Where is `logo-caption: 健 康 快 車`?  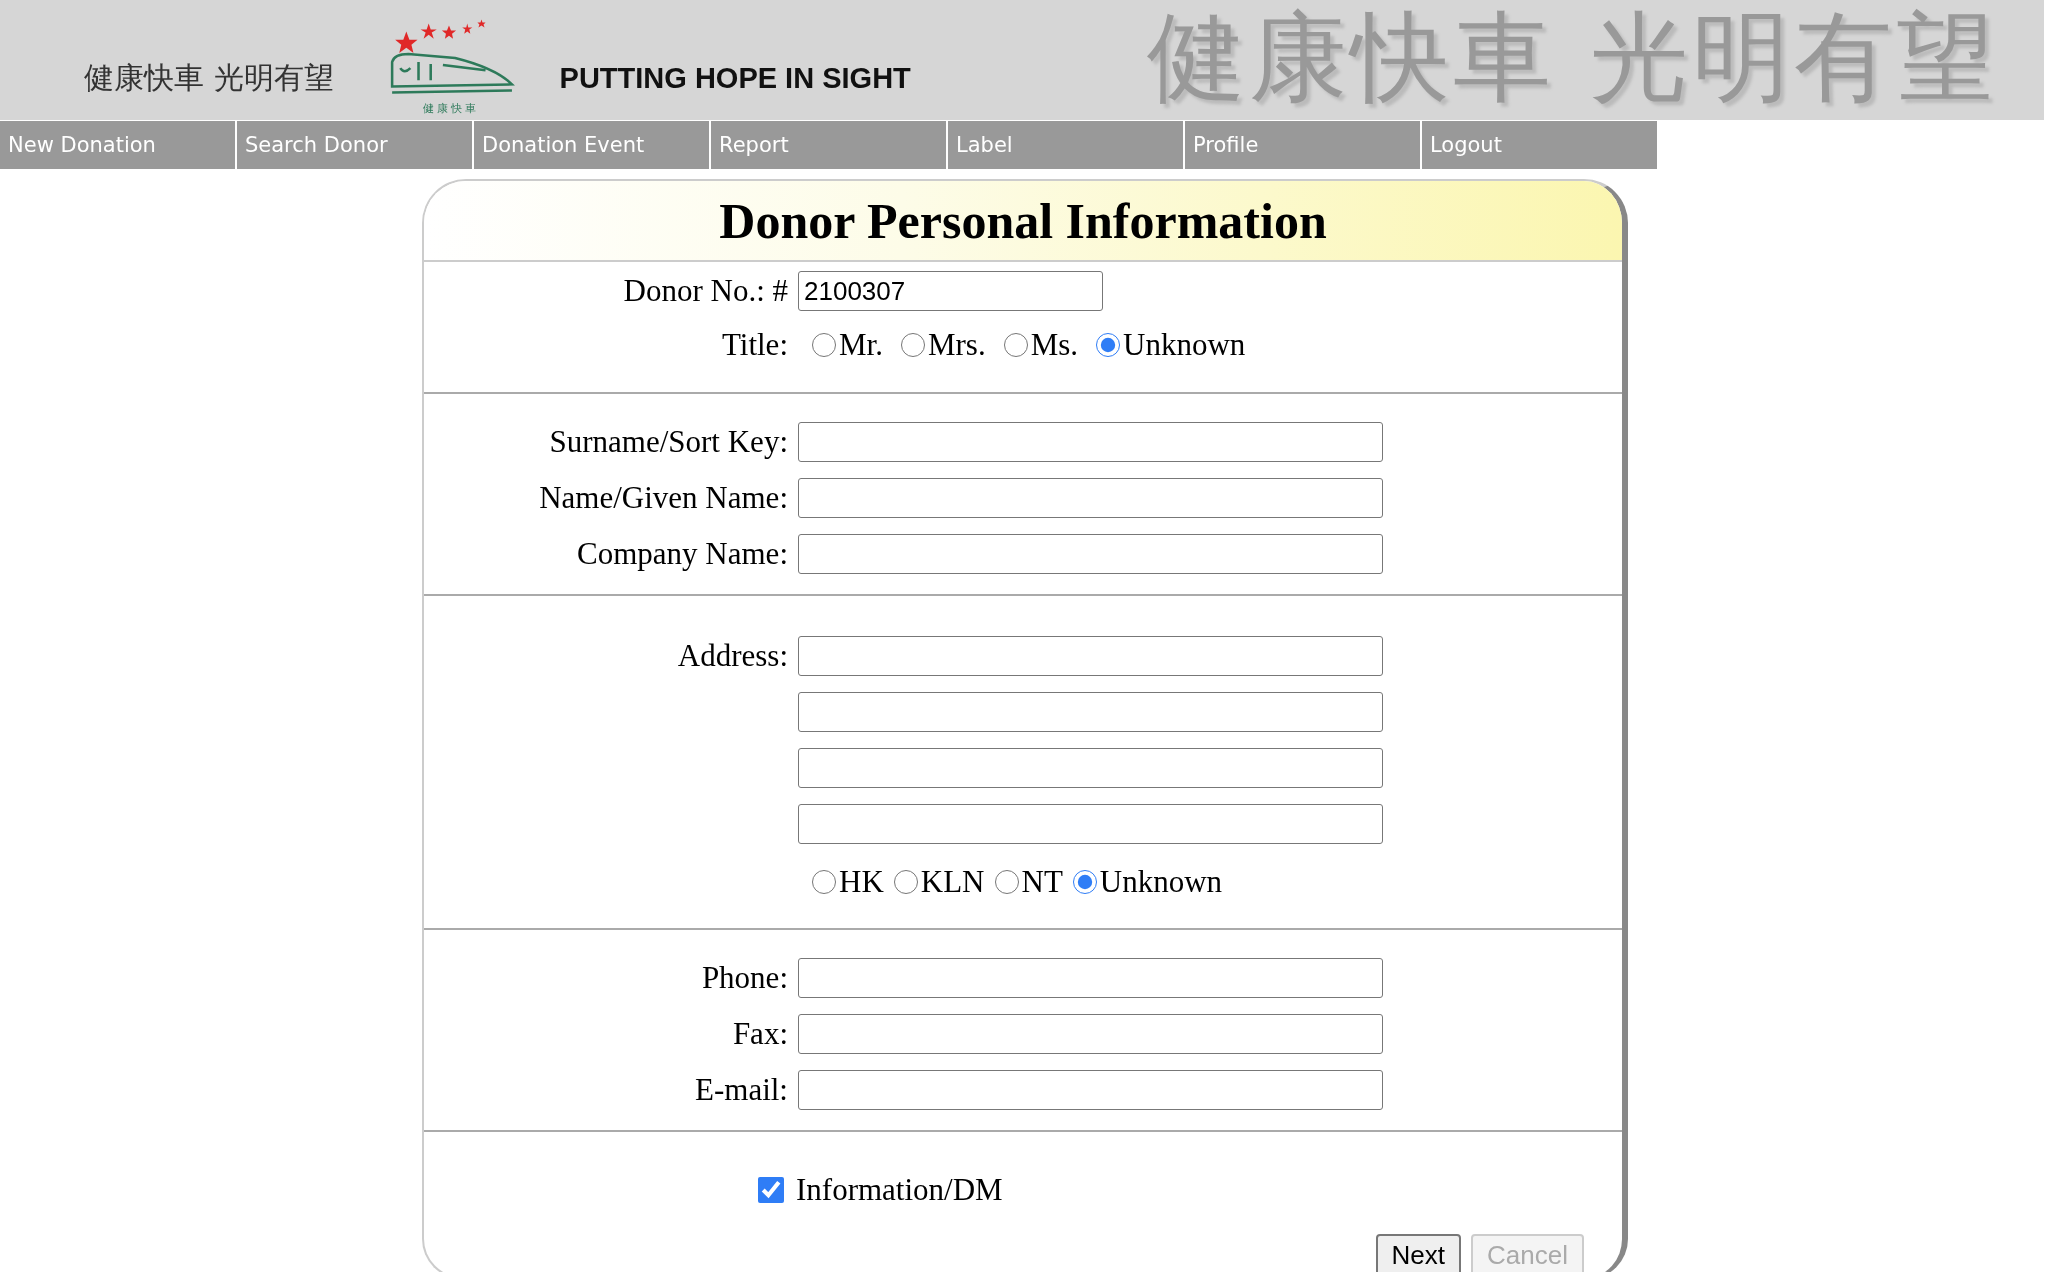 logo-caption: 健 康 快 車 is located at coordinates (449, 108).